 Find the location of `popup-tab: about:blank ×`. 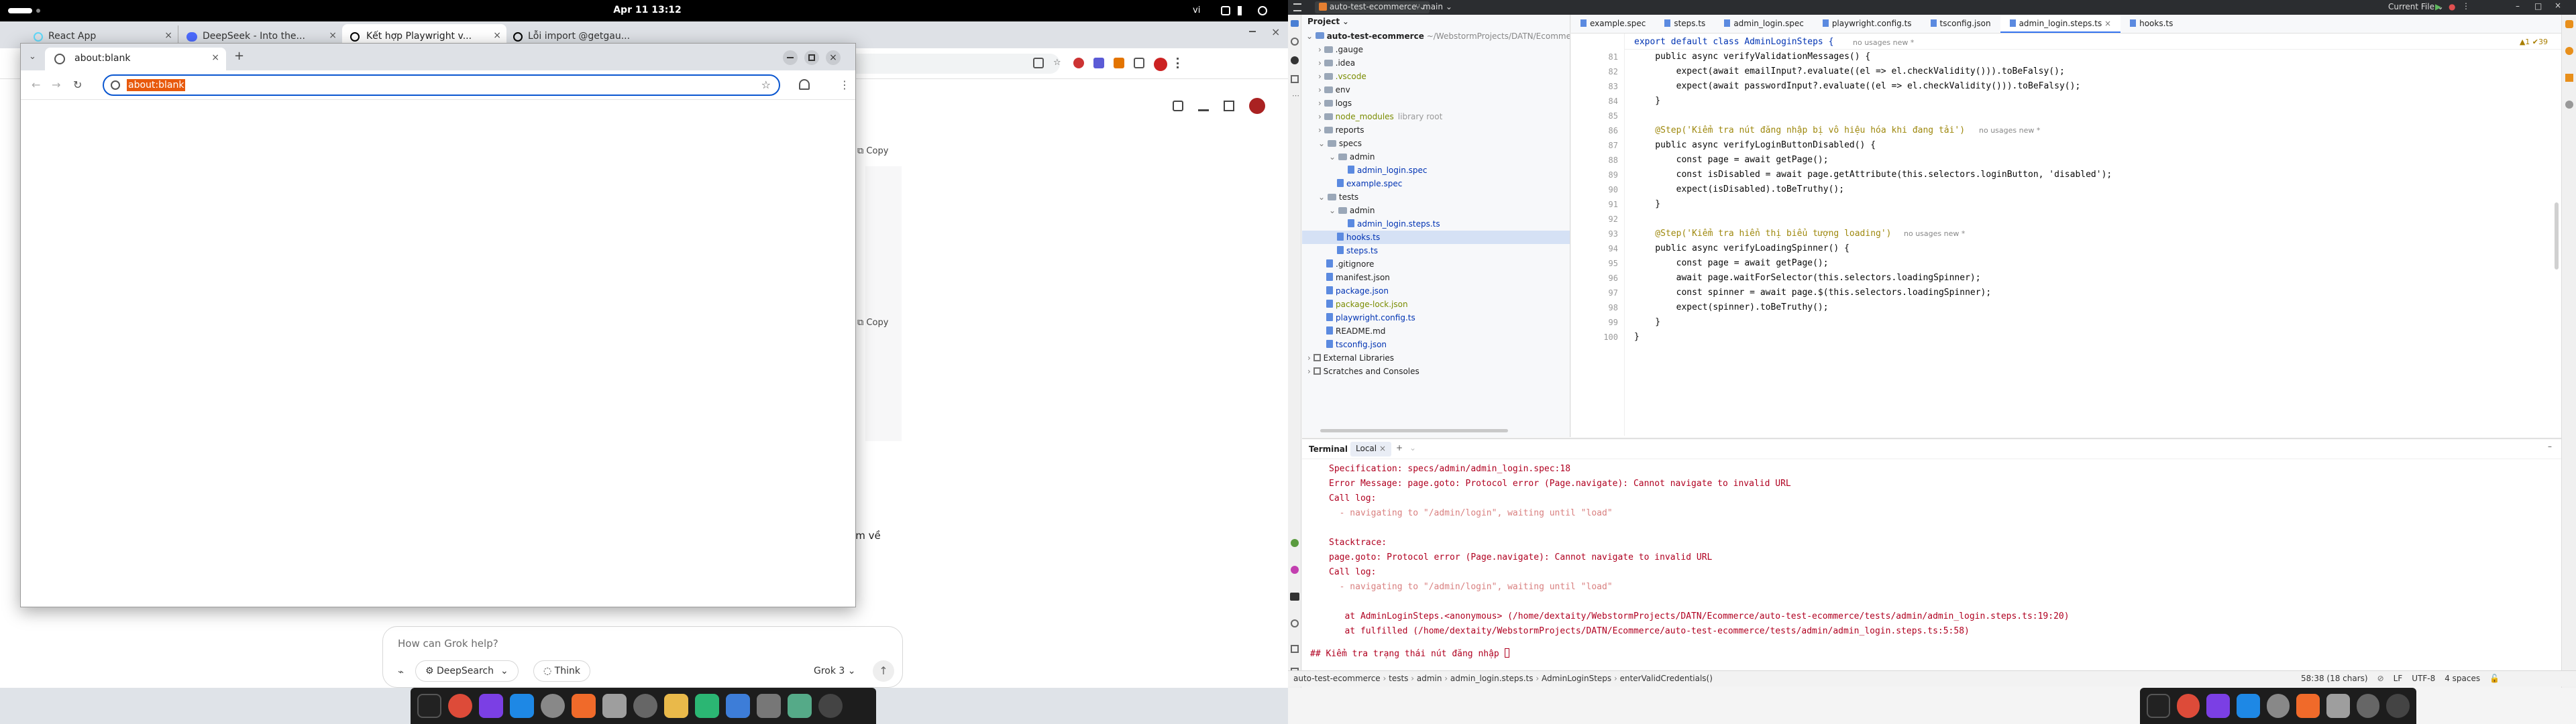

popup-tab: about:blank × is located at coordinates (135, 59).